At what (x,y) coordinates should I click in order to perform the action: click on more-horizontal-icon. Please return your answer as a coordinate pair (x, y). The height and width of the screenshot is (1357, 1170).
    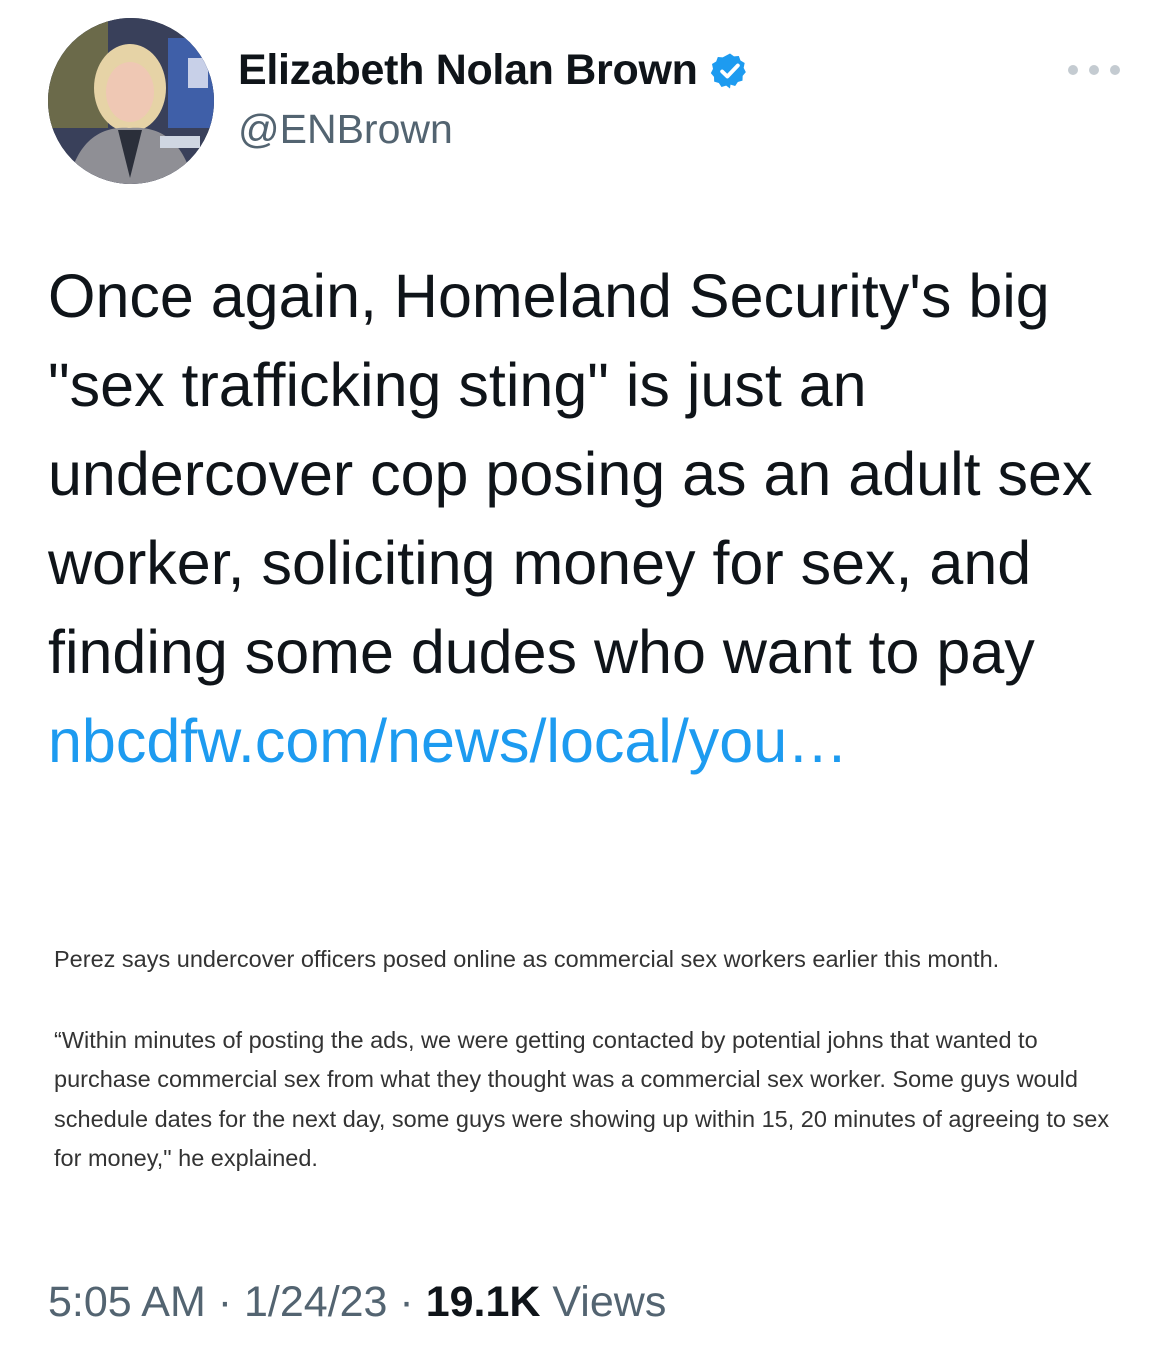
    Looking at the image, I should click on (1094, 70).